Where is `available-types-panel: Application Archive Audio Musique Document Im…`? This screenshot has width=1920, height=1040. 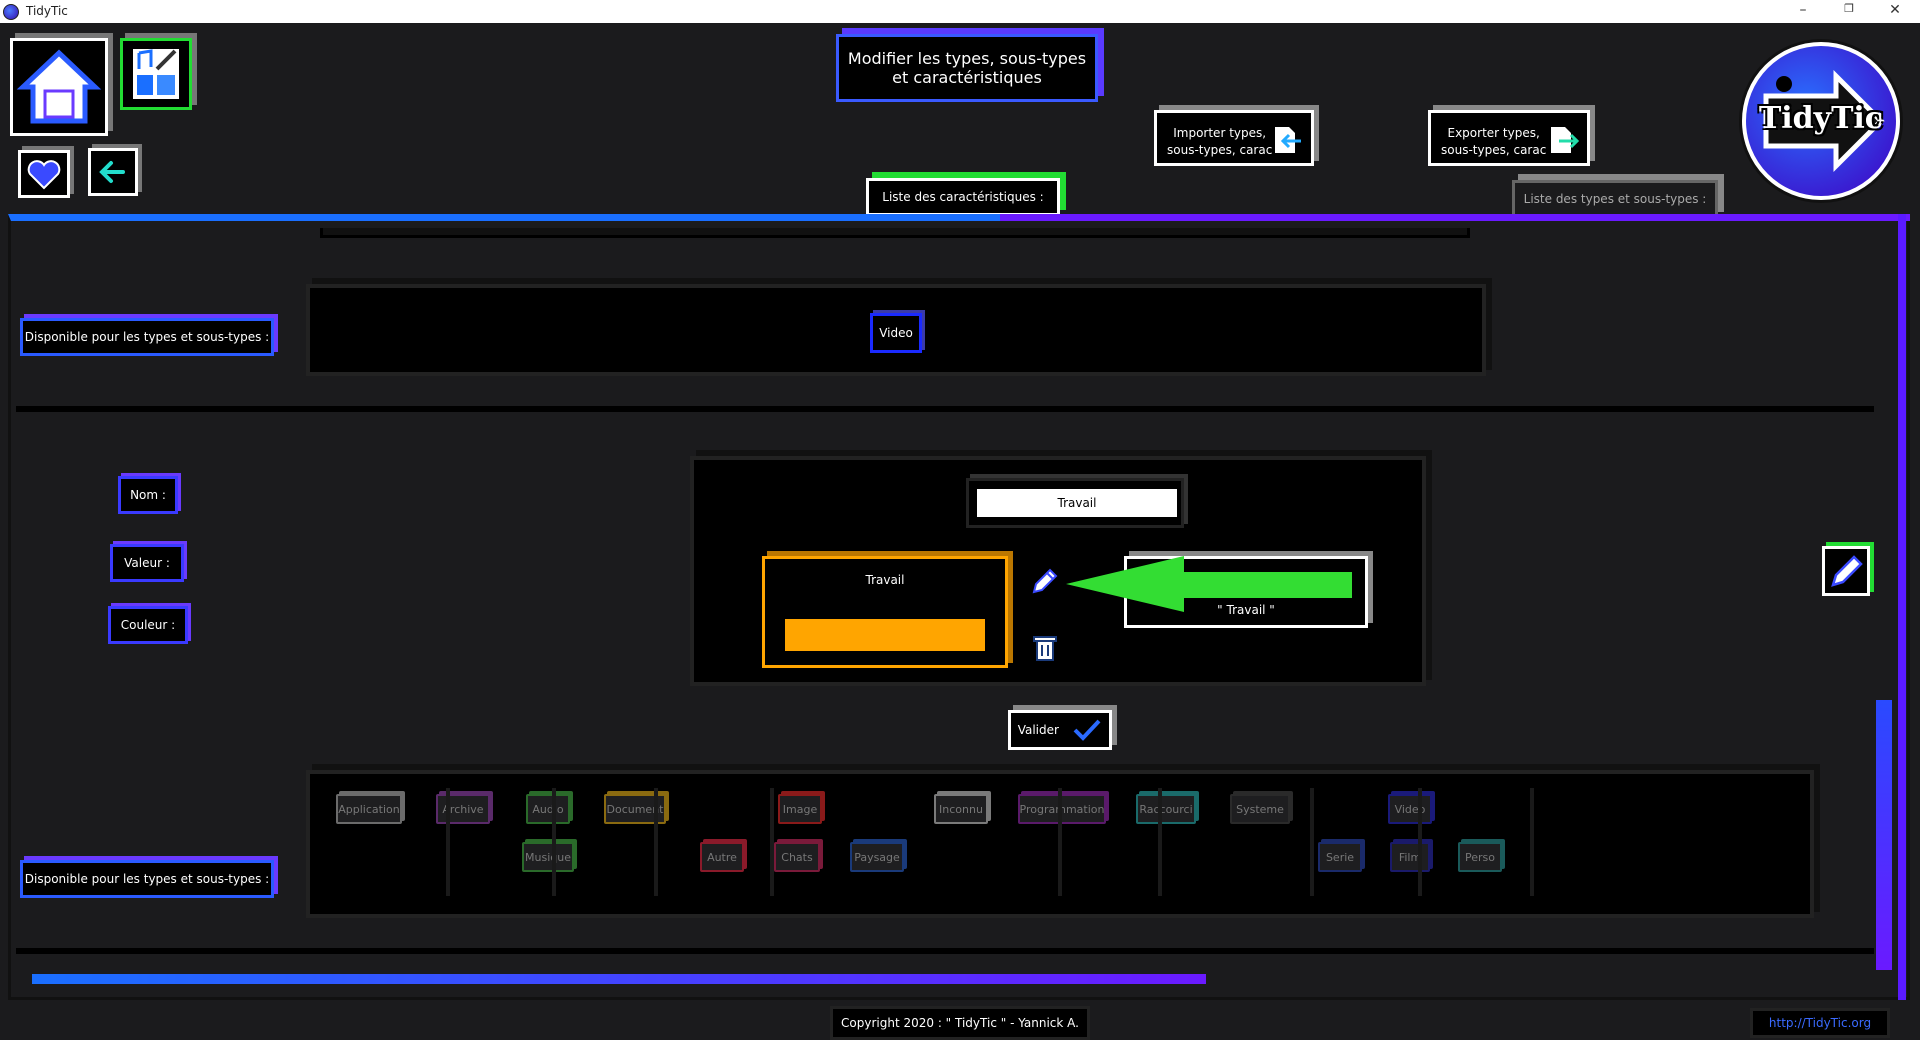 available-types-panel: Application Archive Audio Musique Document Im… is located at coordinates (1060, 844).